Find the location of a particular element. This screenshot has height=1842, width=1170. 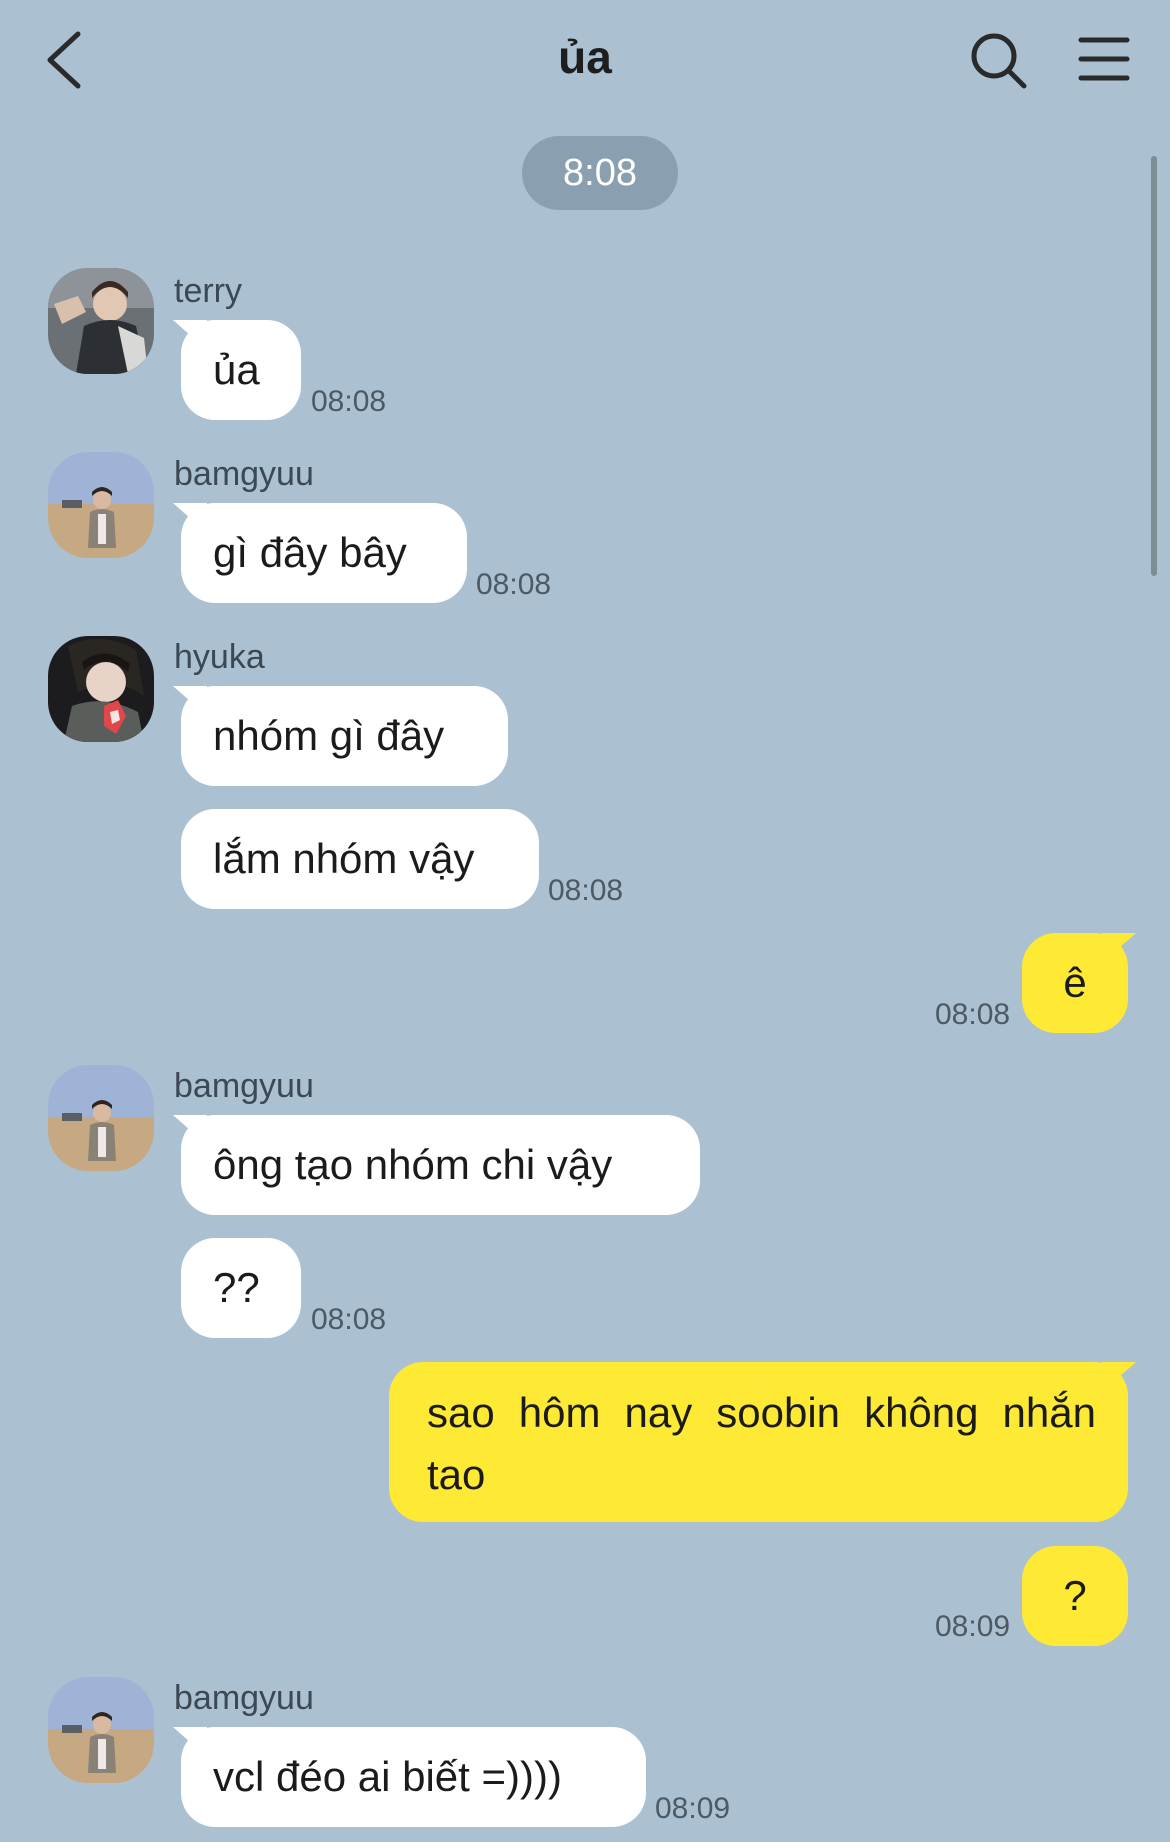

search-icon is located at coordinates (999, 61).